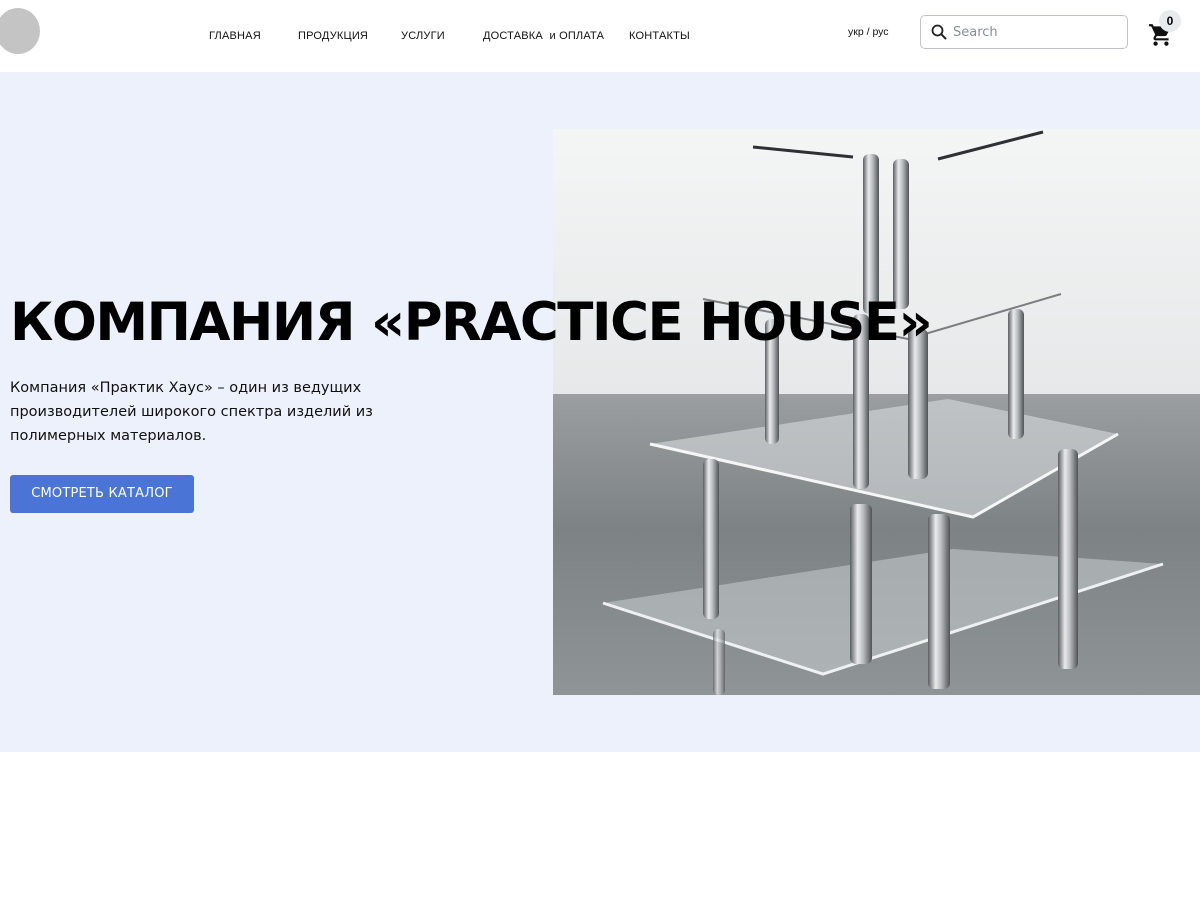 The width and height of the screenshot is (1200, 900). Describe the element at coordinates (543, 36) in the screenshot. I see `nav-item-delivery-payment: ДОСТАВКА и ОПЛАТА` at that location.